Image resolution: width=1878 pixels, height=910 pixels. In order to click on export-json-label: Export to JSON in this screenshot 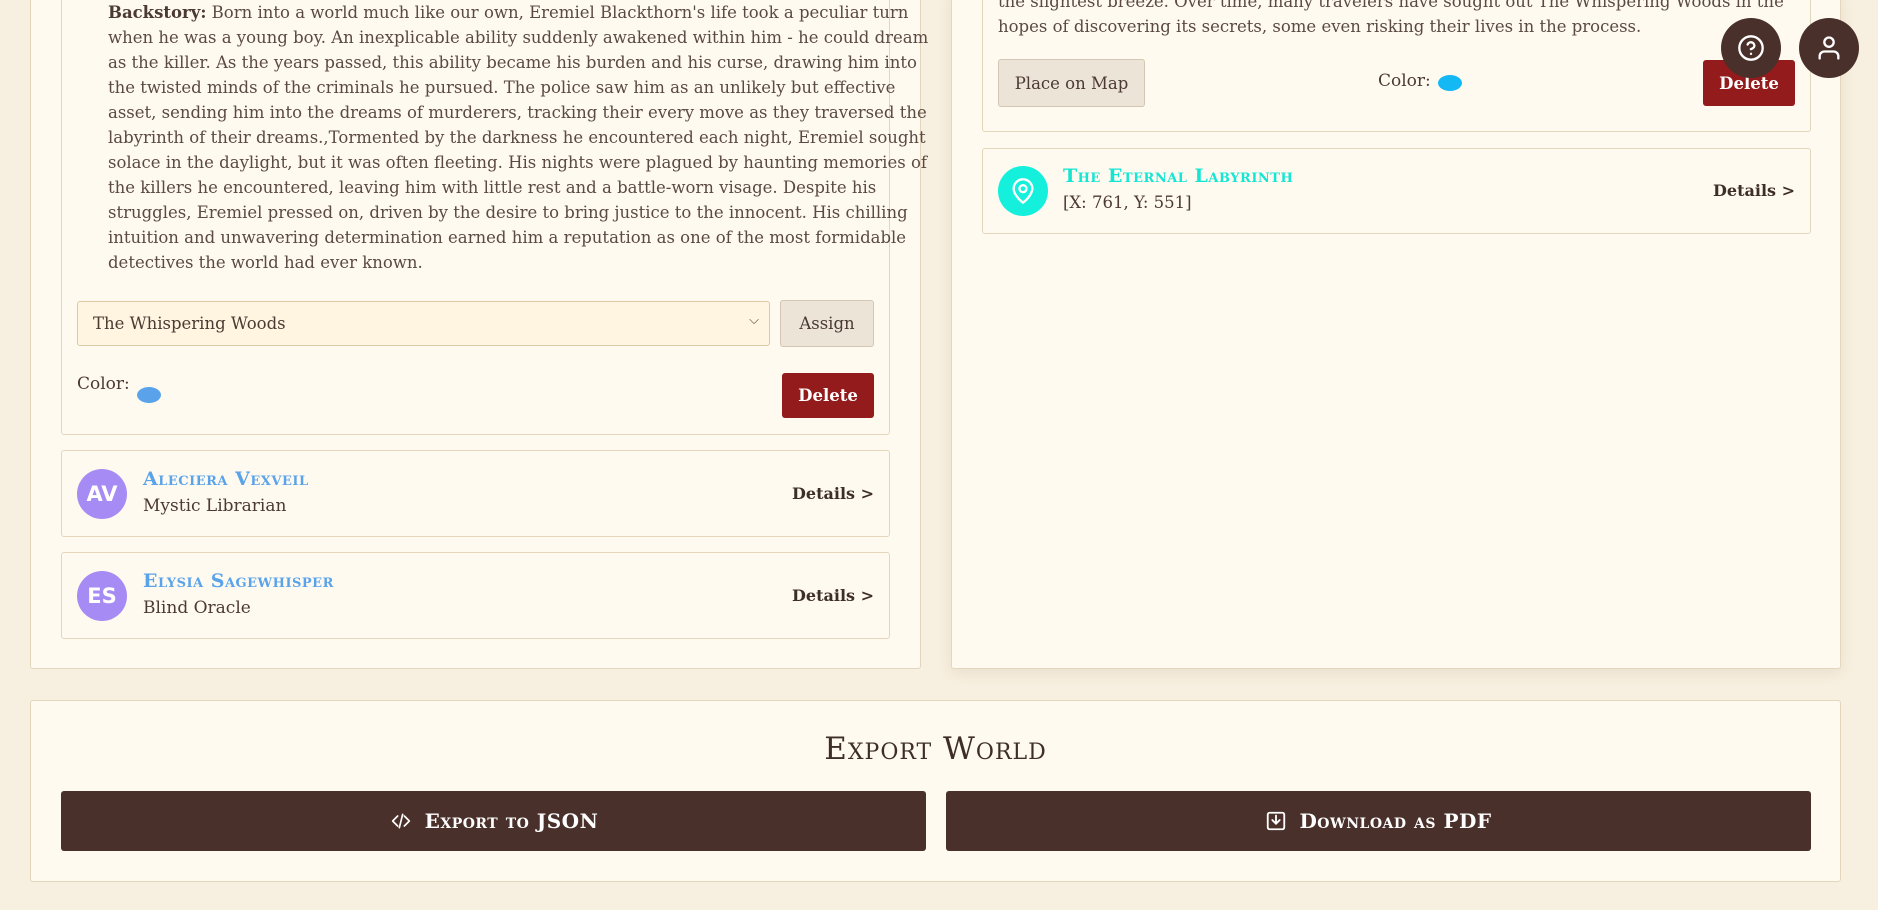, I will do `click(511, 821)`.